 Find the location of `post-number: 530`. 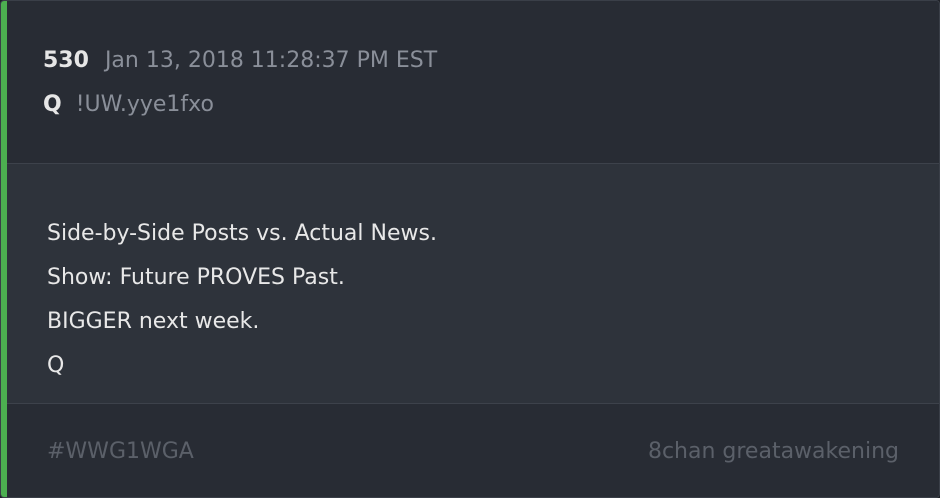

post-number: 530 is located at coordinates (66, 60).